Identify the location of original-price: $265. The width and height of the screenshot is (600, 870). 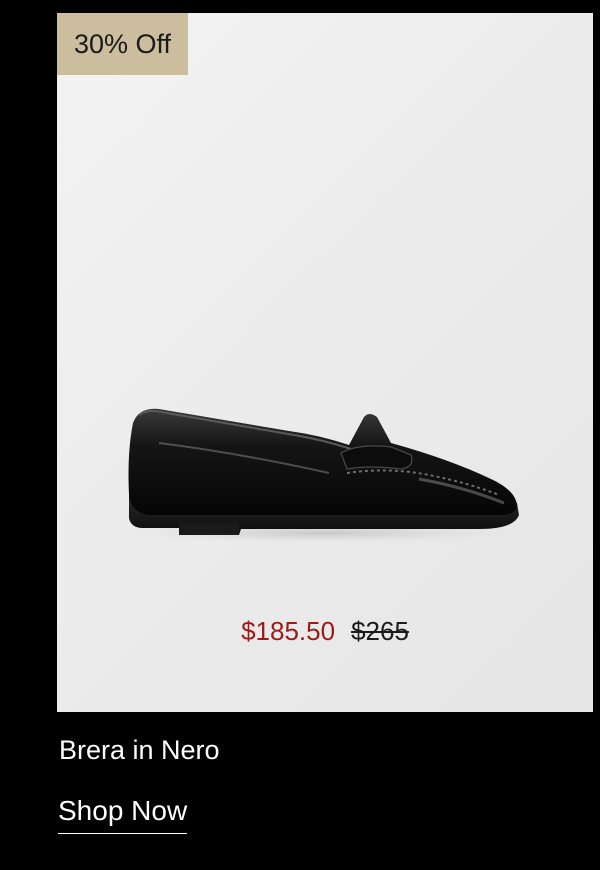
(380, 631).